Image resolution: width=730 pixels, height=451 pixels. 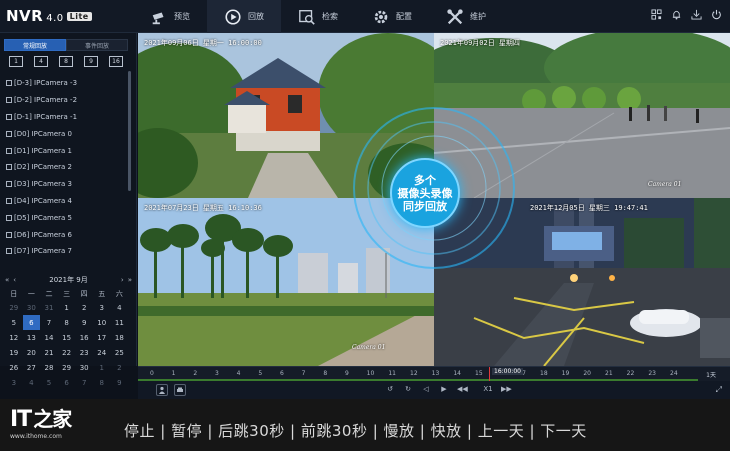 What do you see at coordinates (14, 337) in the screenshot?
I see `calendar-day: 12` at bounding box center [14, 337].